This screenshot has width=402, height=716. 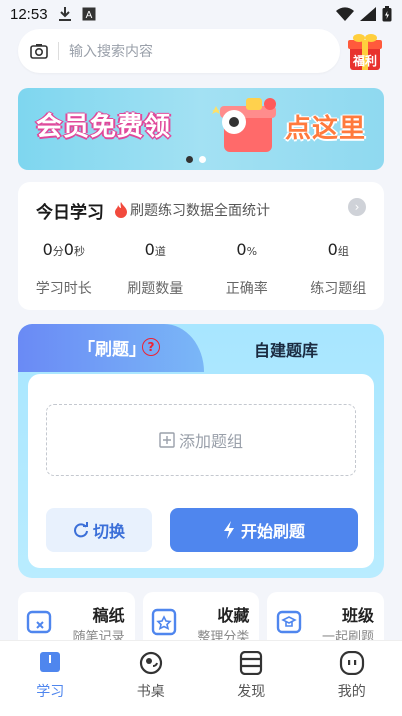 What do you see at coordinates (352, 678) in the screenshot?
I see `nav-mine: 我的` at bounding box center [352, 678].